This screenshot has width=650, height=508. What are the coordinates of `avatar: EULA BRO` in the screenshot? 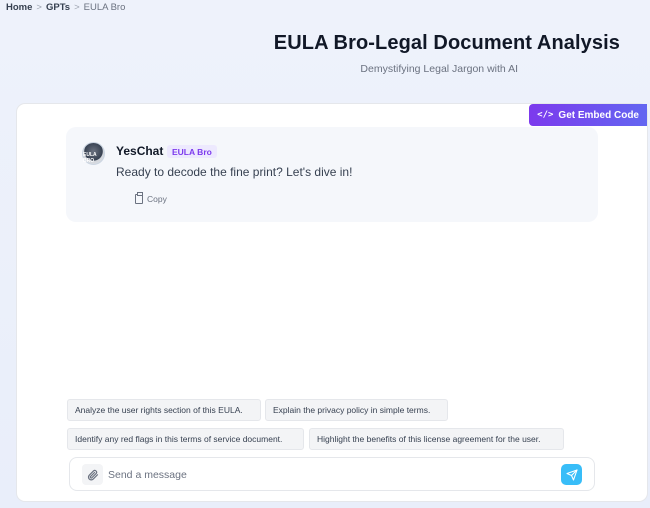 It's located at (93, 153).